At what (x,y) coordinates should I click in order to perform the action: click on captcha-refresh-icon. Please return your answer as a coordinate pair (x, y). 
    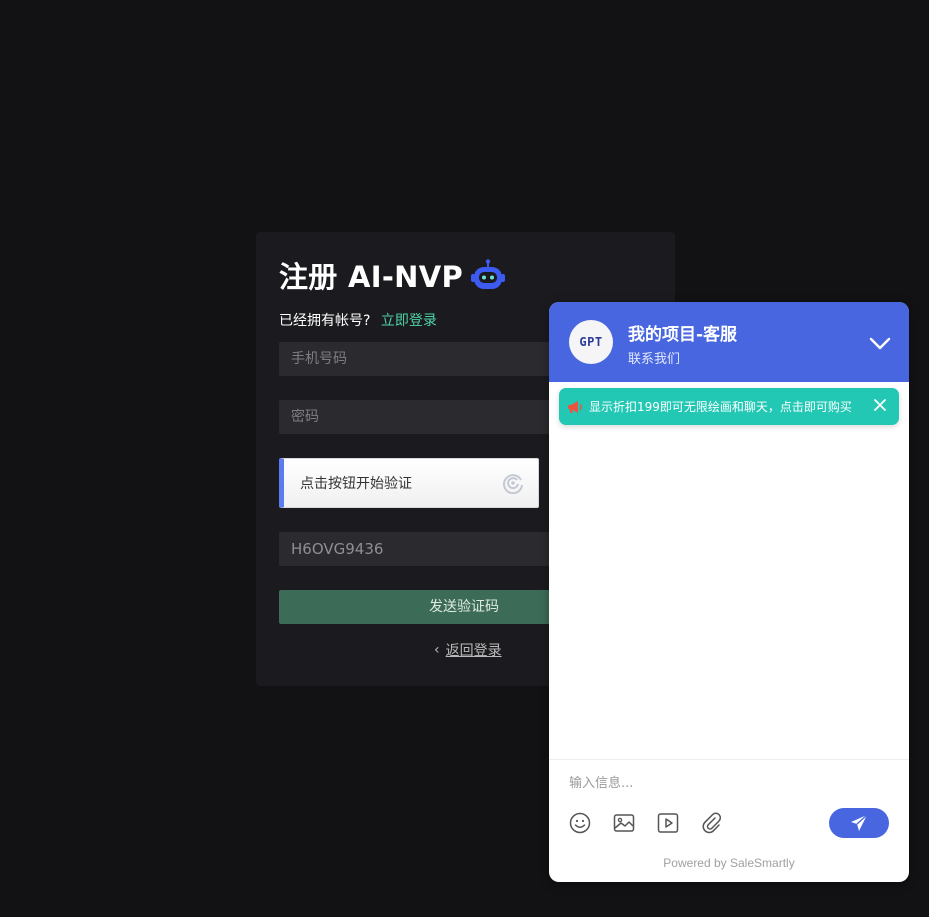
    Looking at the image, I should click on (513, 484).